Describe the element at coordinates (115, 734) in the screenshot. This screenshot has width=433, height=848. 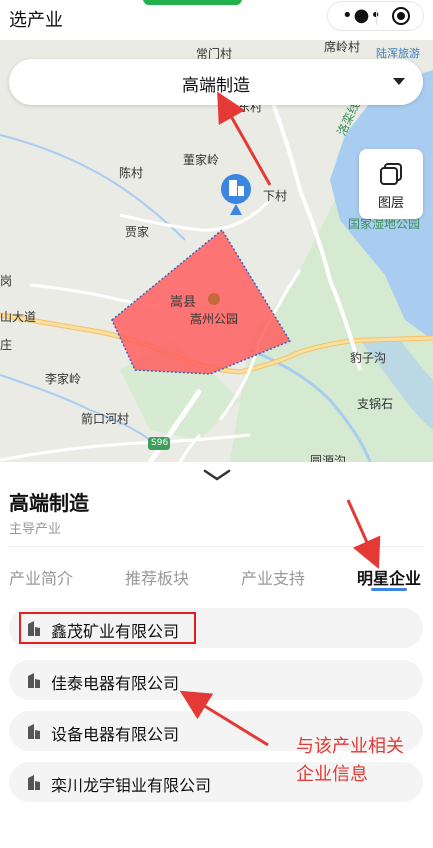
I see `company-name: 设备电器有限公司` at that location.